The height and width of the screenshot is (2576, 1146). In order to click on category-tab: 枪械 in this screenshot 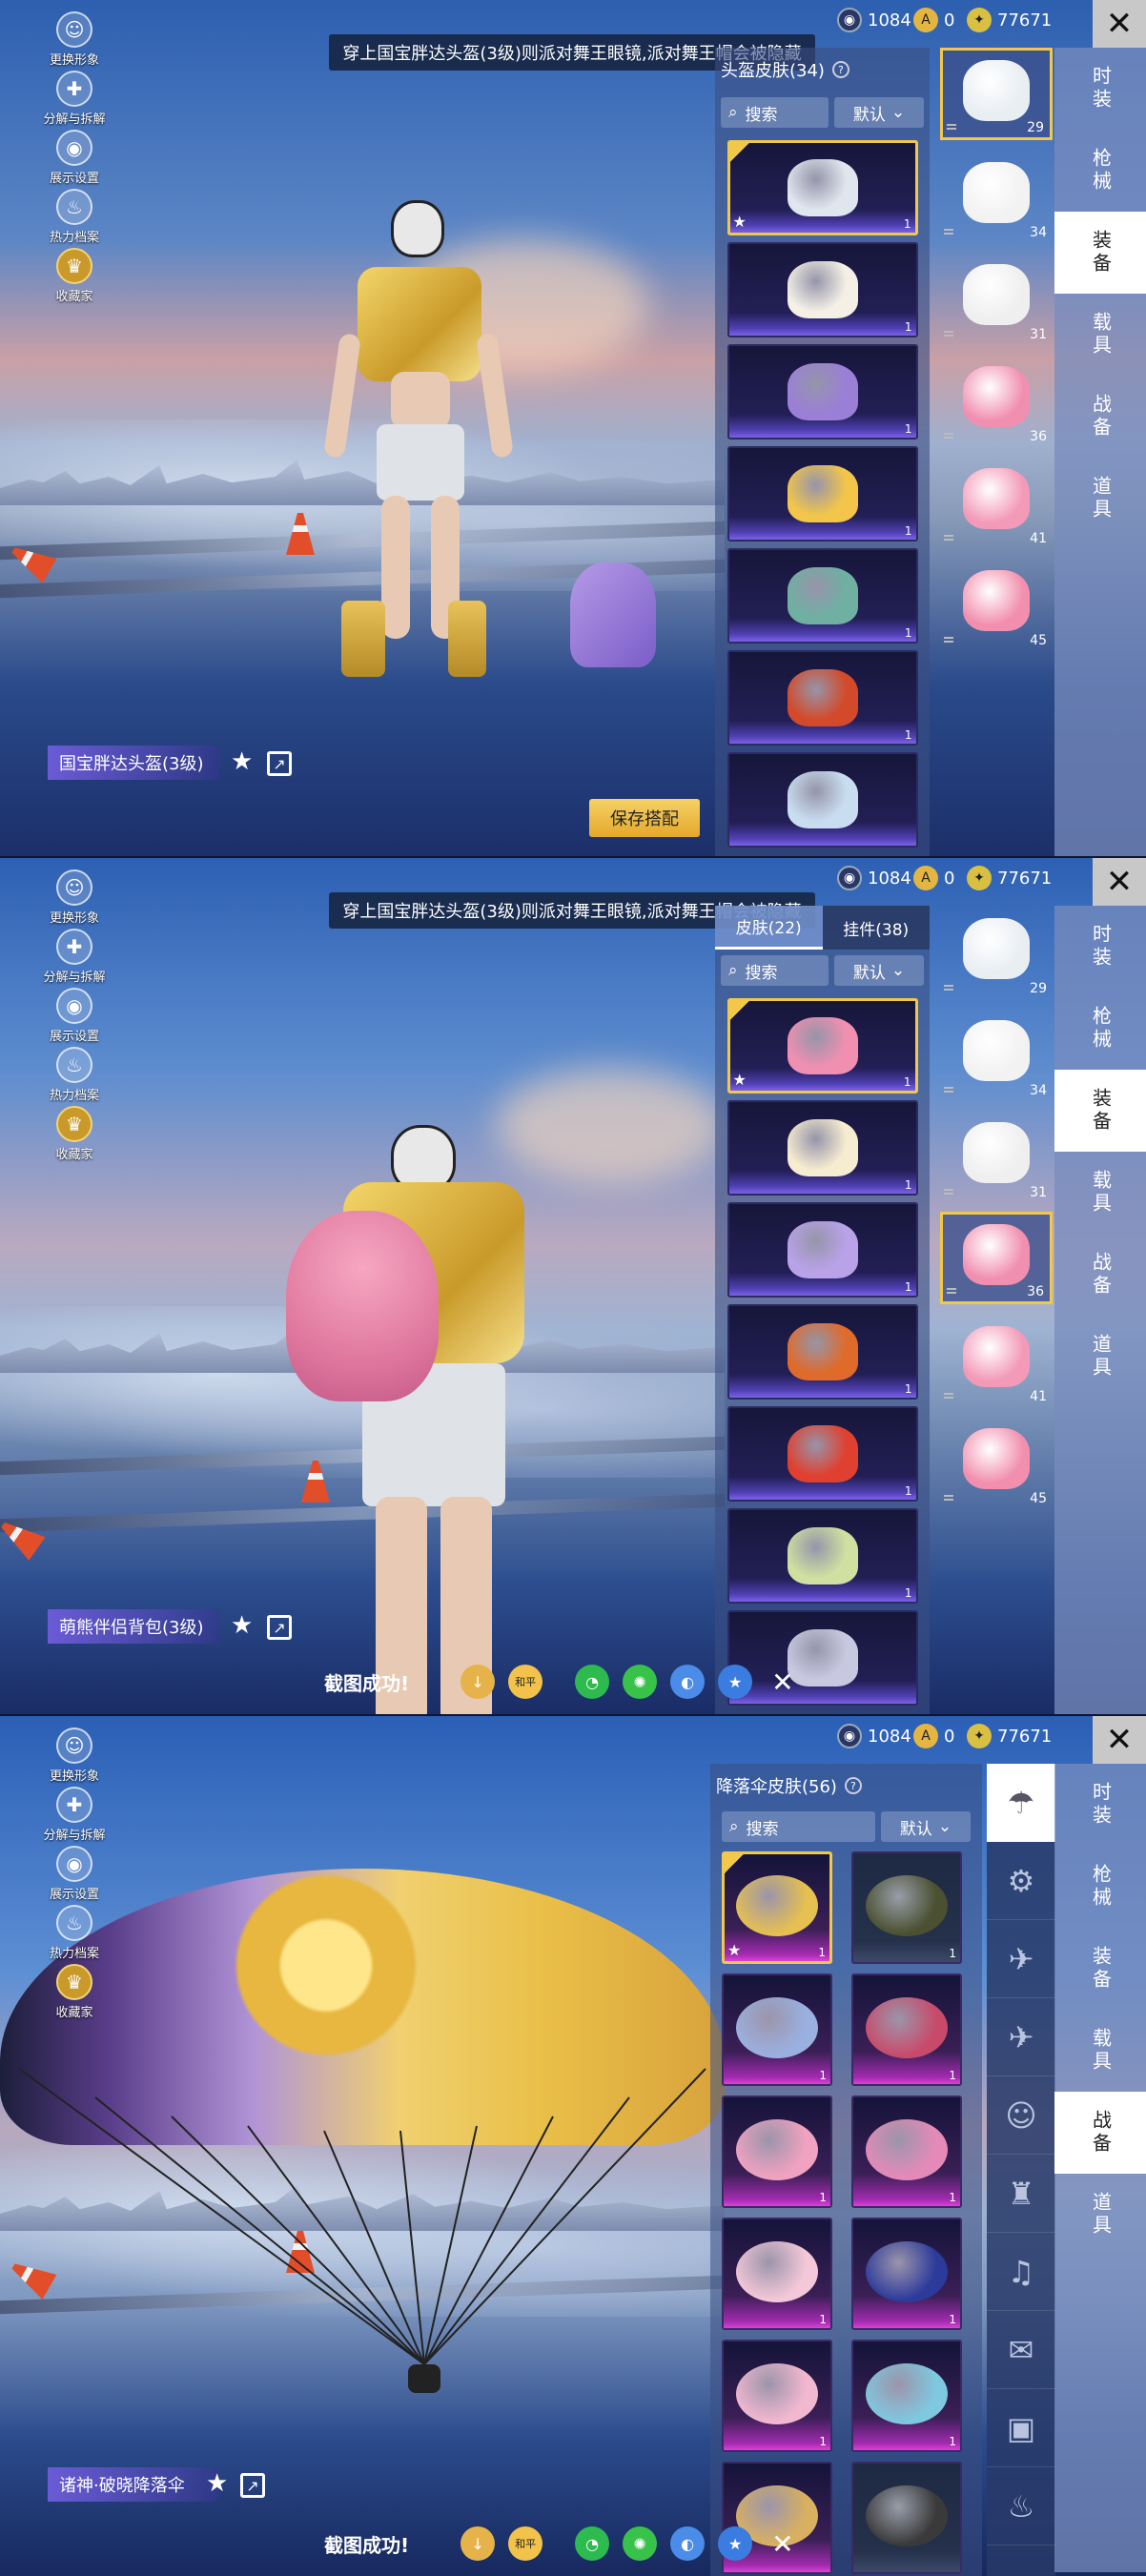, I will do `click(1100, 171)`.